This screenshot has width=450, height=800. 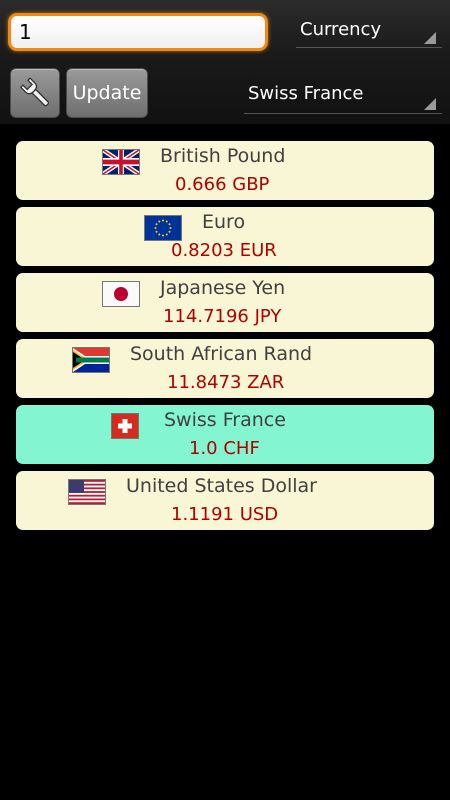 What do you see at coordinates (221, 486) in the screenshot?
I see `currency-name: United States Dollar` at bounding box center [221, 486].